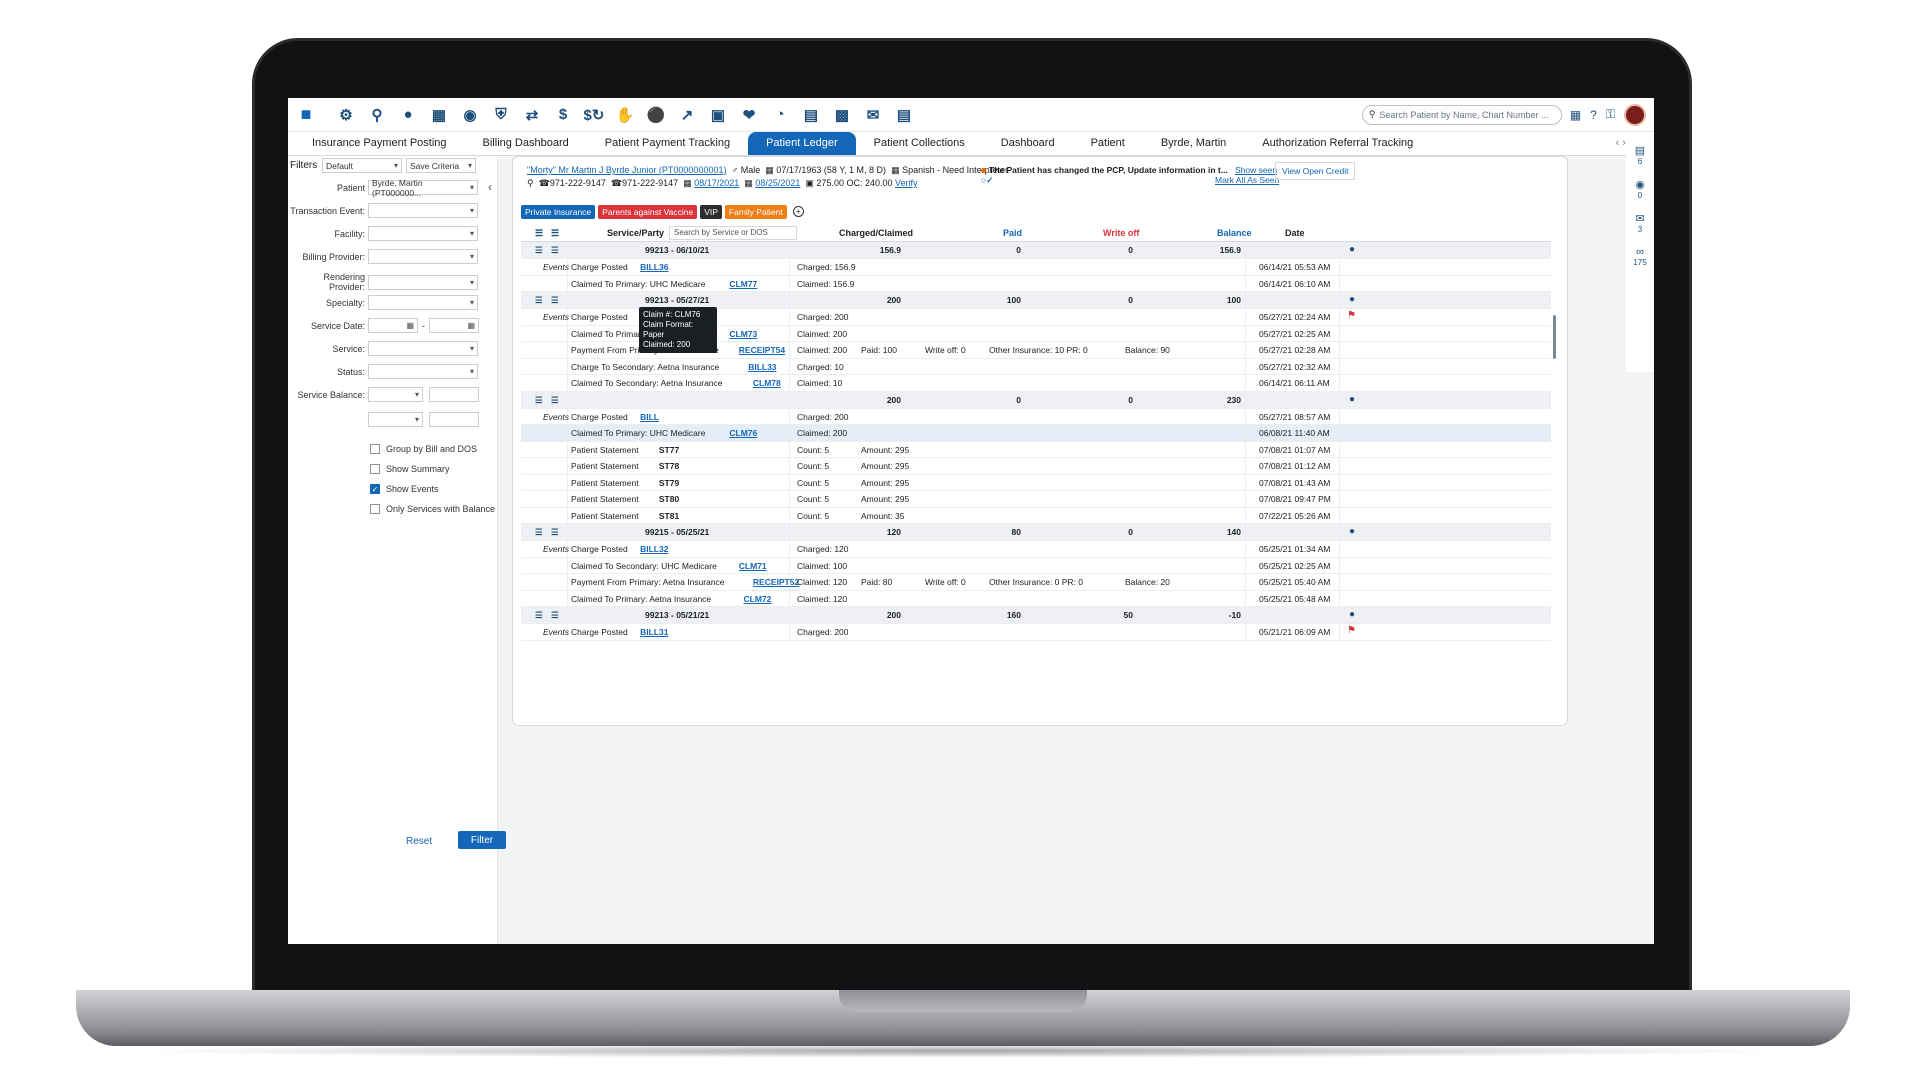  I want to click on search-icon: ⚲, so click(377, 115).